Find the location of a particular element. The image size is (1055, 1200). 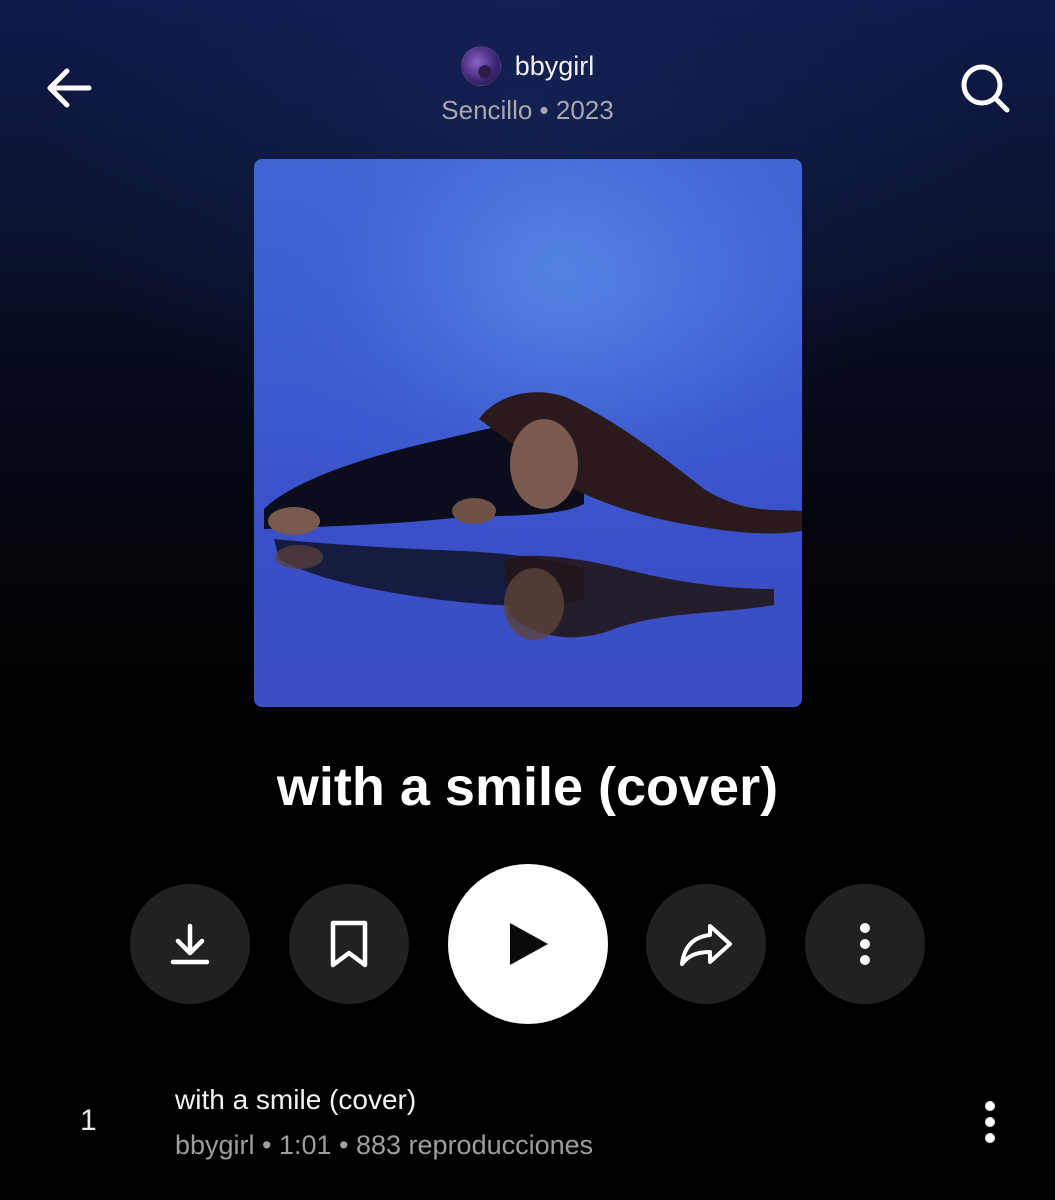

search-button is located at coordinates (985, 88).